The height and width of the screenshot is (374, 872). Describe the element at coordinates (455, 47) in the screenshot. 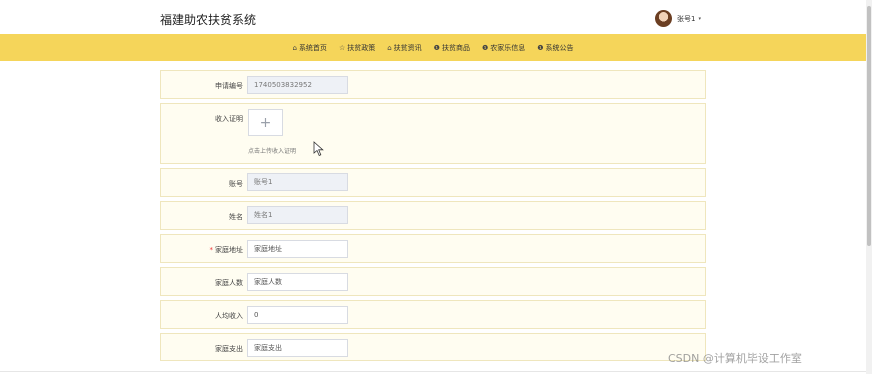

I see `nav-item-label: 扶贫商品` at that location.